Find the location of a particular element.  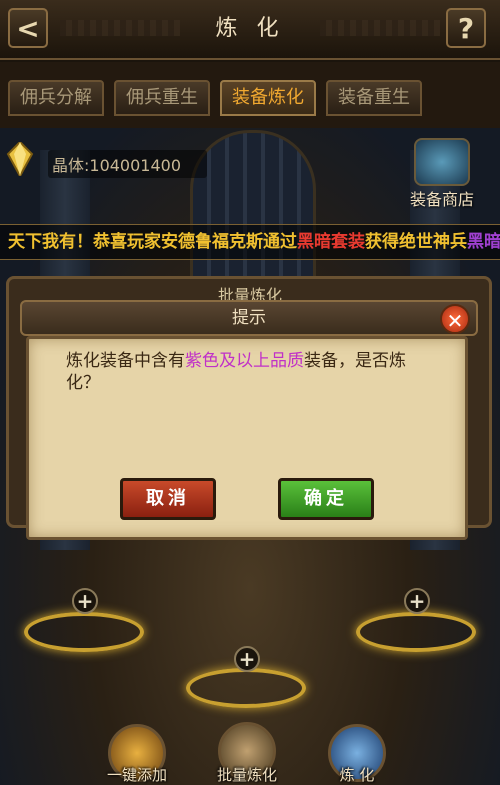

tab-mercenary-decompose: 佣兵分解 is located at coordinates (56, 98).